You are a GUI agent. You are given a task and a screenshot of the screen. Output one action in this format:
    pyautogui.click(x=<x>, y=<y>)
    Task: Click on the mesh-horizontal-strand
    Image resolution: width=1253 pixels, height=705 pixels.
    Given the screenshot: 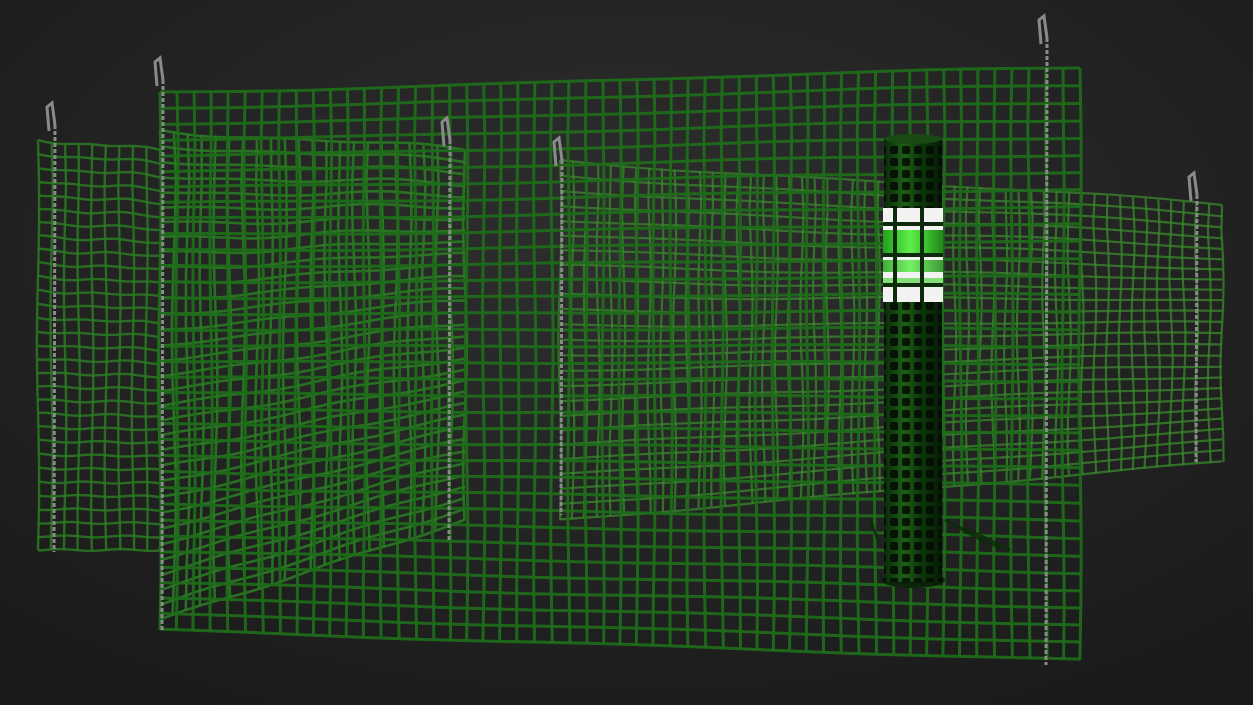 What is the action you would take?
    pyautogui.click(x=99, y=482)
    